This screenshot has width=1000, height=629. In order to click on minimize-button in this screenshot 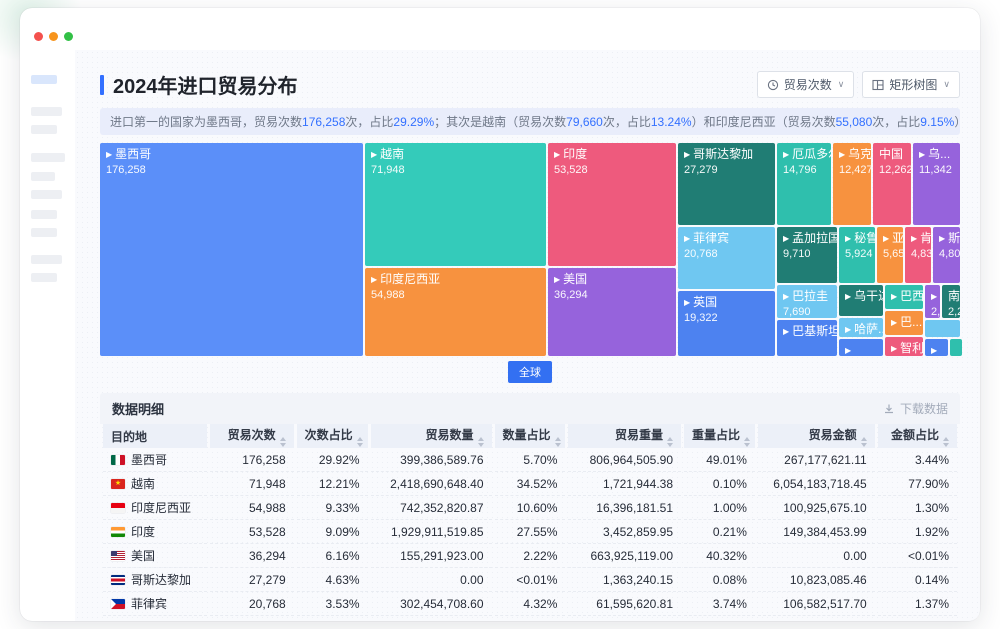, I will do `click(53, 36)`.